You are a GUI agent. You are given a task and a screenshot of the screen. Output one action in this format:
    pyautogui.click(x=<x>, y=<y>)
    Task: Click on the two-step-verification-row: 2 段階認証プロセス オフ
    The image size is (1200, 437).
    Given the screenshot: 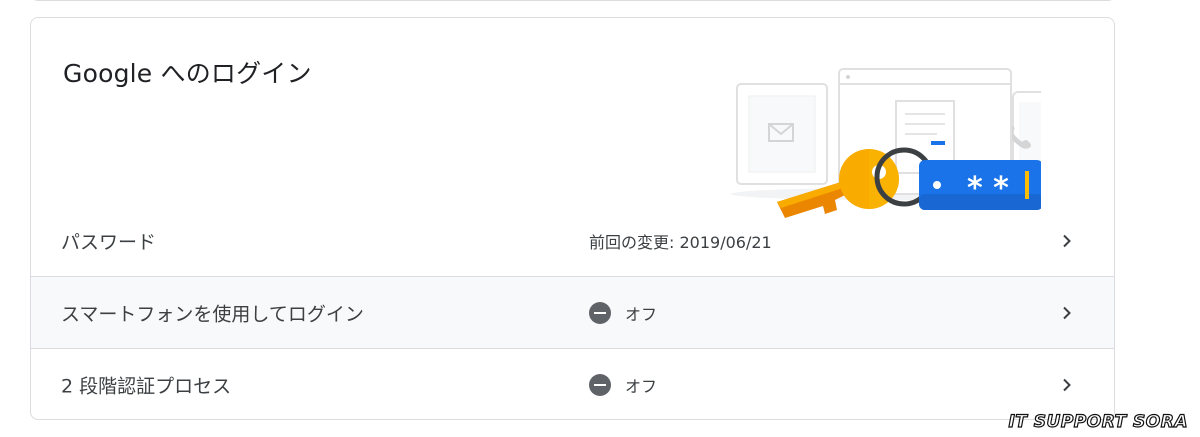 What is the action you would take?
    pyautogui.click(x=572, y=383)
    